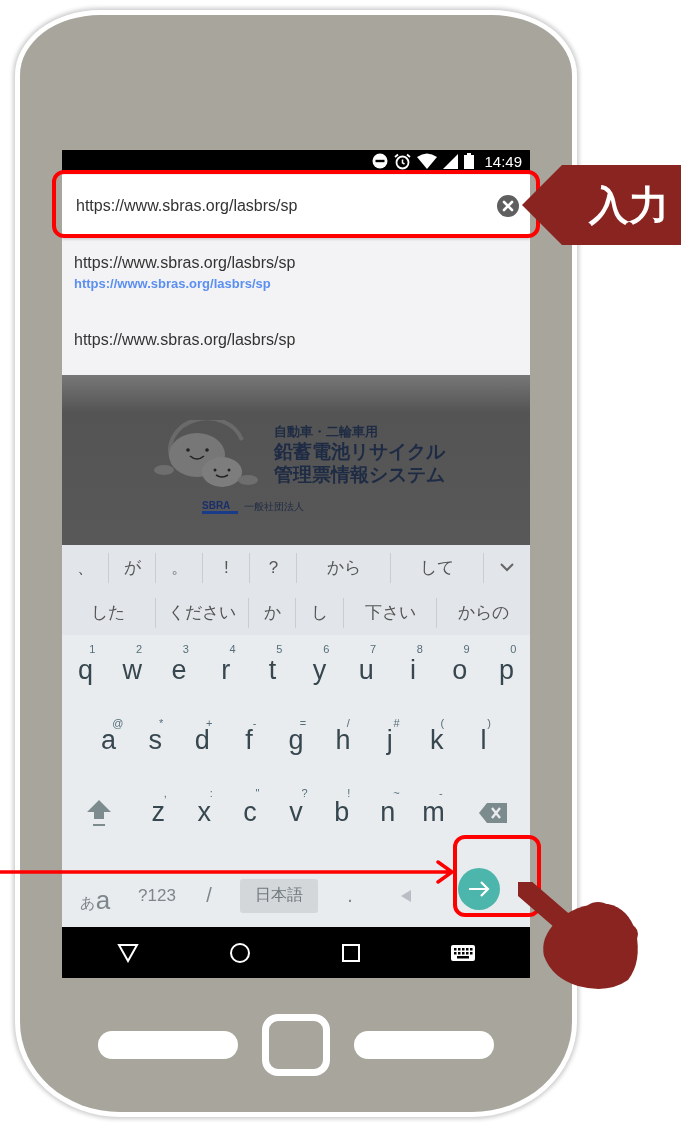  I want to click on back-button, so click(128, 952).